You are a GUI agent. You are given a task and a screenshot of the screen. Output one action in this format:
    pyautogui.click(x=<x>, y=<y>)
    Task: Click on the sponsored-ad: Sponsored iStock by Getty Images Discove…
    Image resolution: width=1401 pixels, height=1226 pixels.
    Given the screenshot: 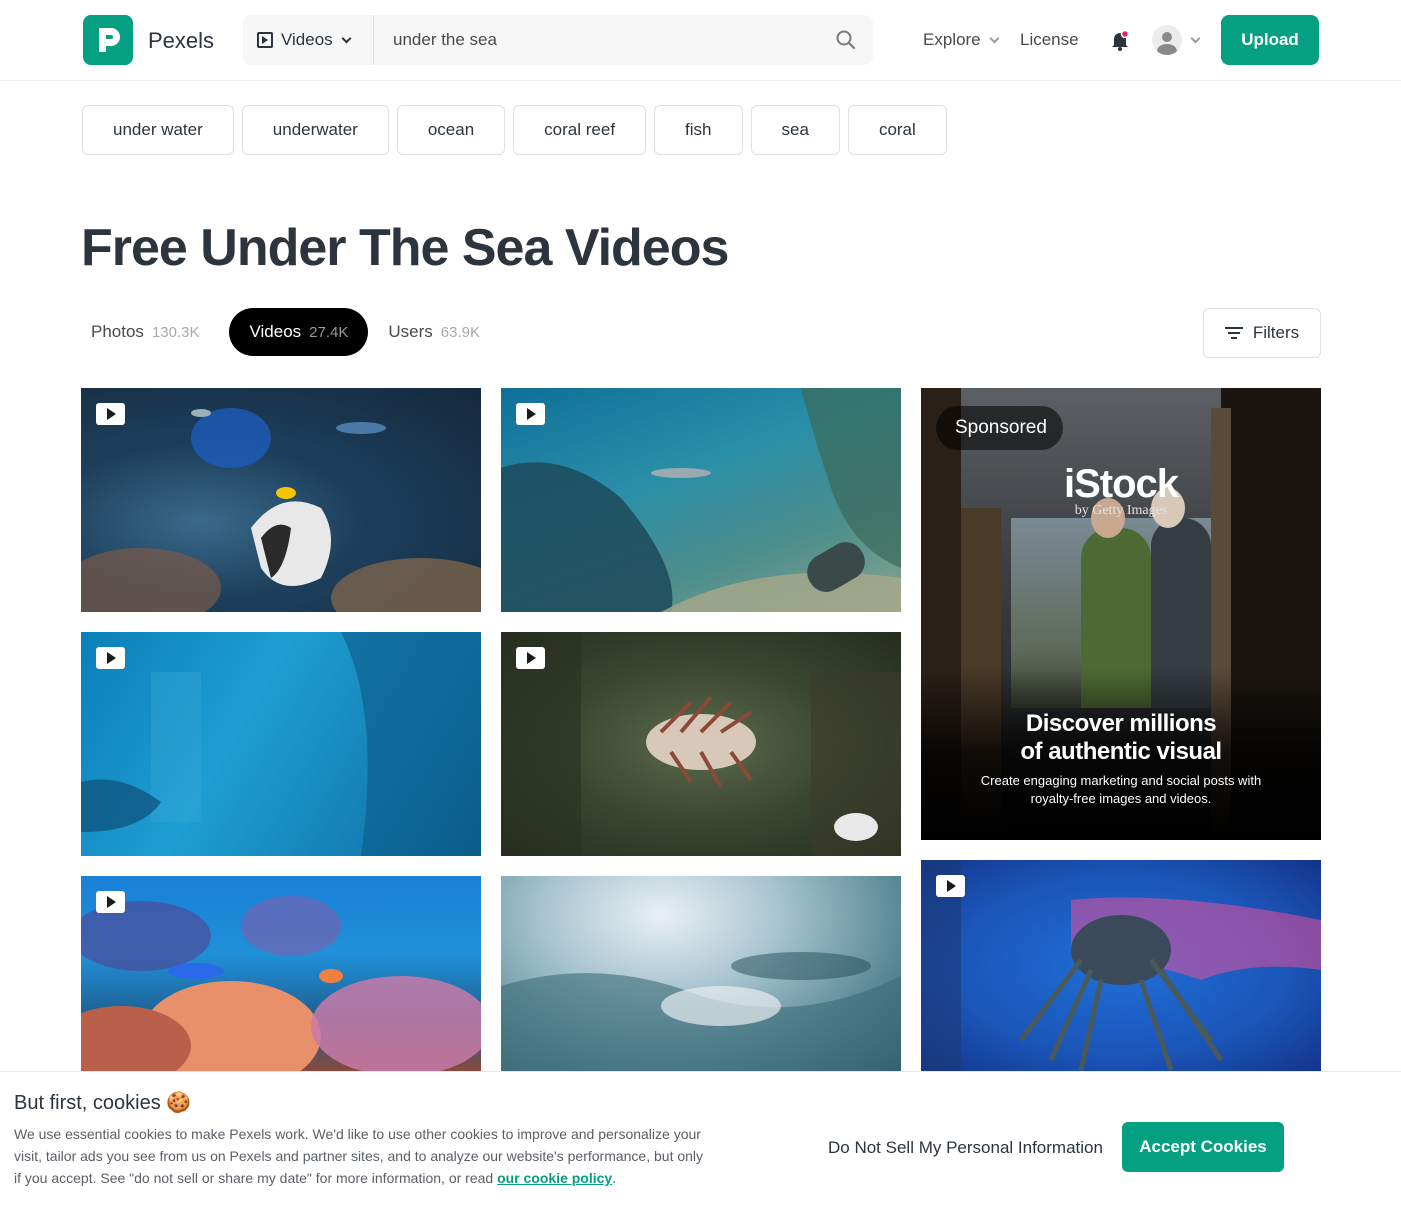 What is the action you would take?
    pyautogui.click(x=1121, y=614)
    